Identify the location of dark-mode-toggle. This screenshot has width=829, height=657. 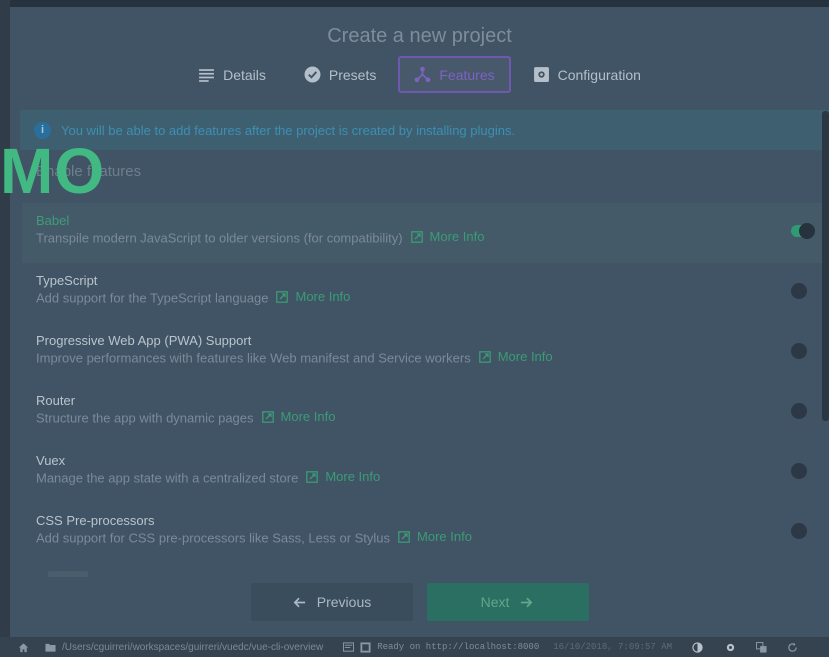
(695, 647).